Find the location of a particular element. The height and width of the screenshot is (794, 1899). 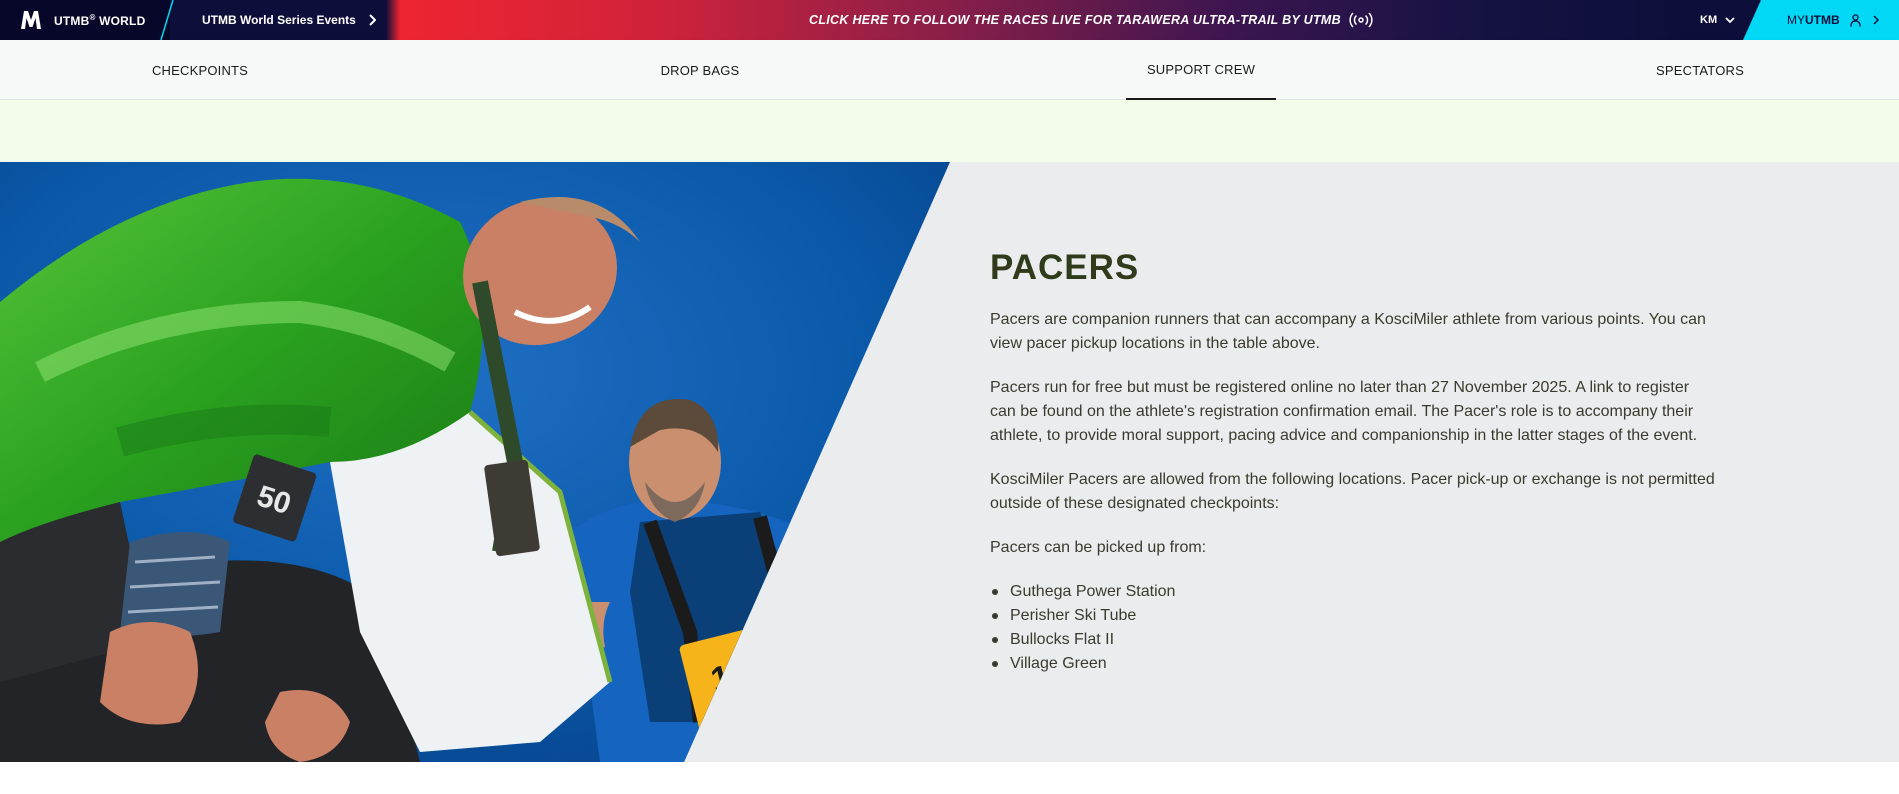

myutmb-label: MYUTMB is located at coordinates (1813, 20).